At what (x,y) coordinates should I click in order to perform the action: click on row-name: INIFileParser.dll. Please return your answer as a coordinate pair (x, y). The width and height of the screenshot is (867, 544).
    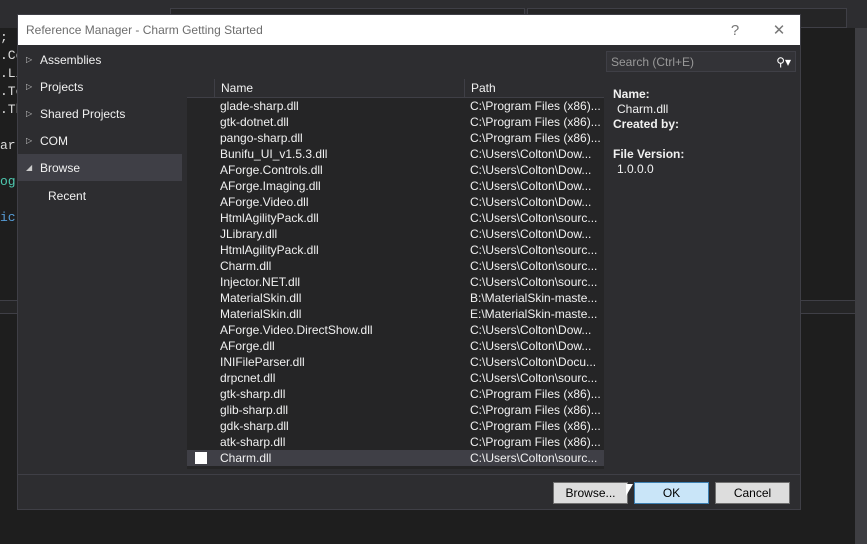
    Looking at the image, I should click on (262, 362).